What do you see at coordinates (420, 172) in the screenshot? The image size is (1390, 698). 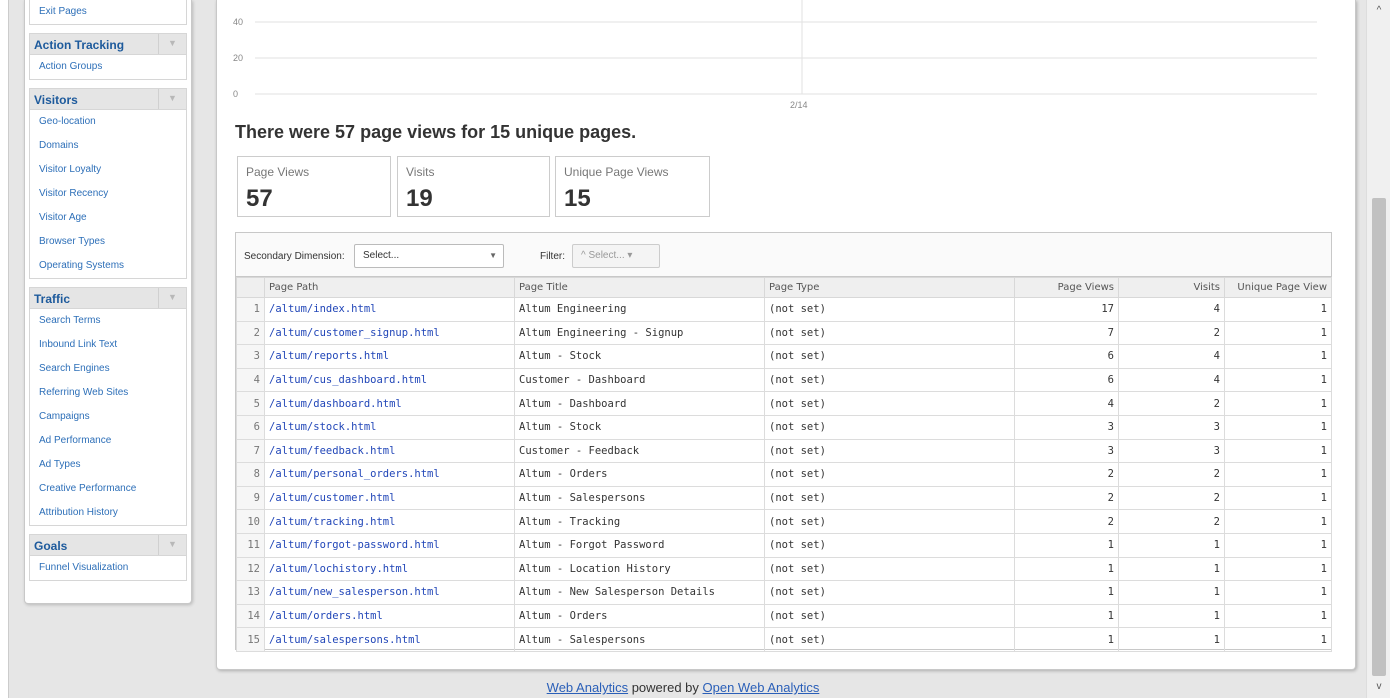 I see `kpi-label: Visits` at bounding box center [420, 172].